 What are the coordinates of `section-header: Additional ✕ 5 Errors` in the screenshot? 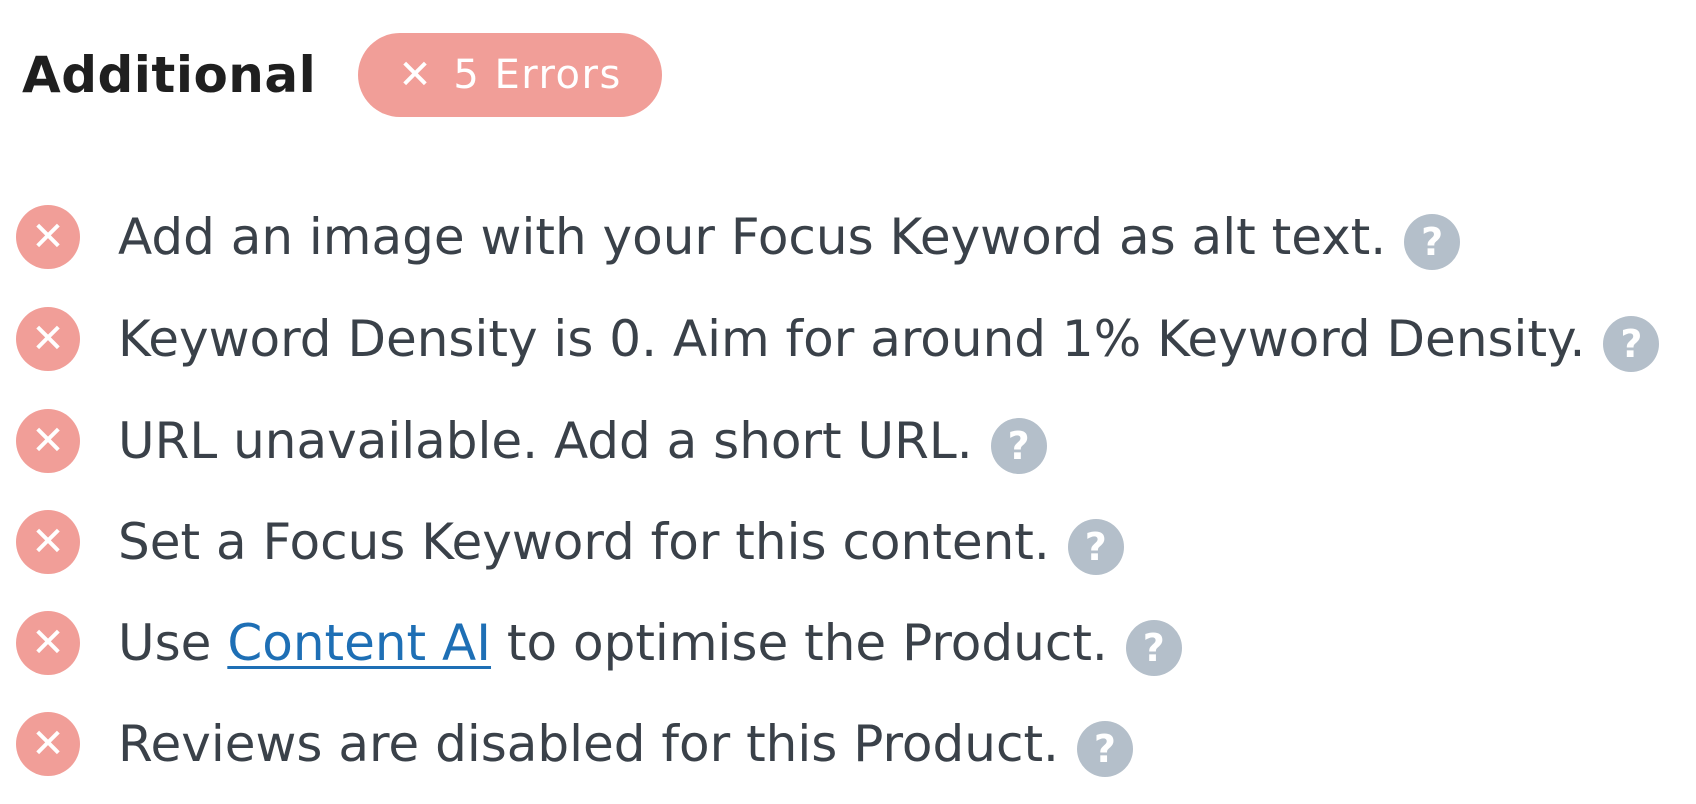 It's located at (342, 75).